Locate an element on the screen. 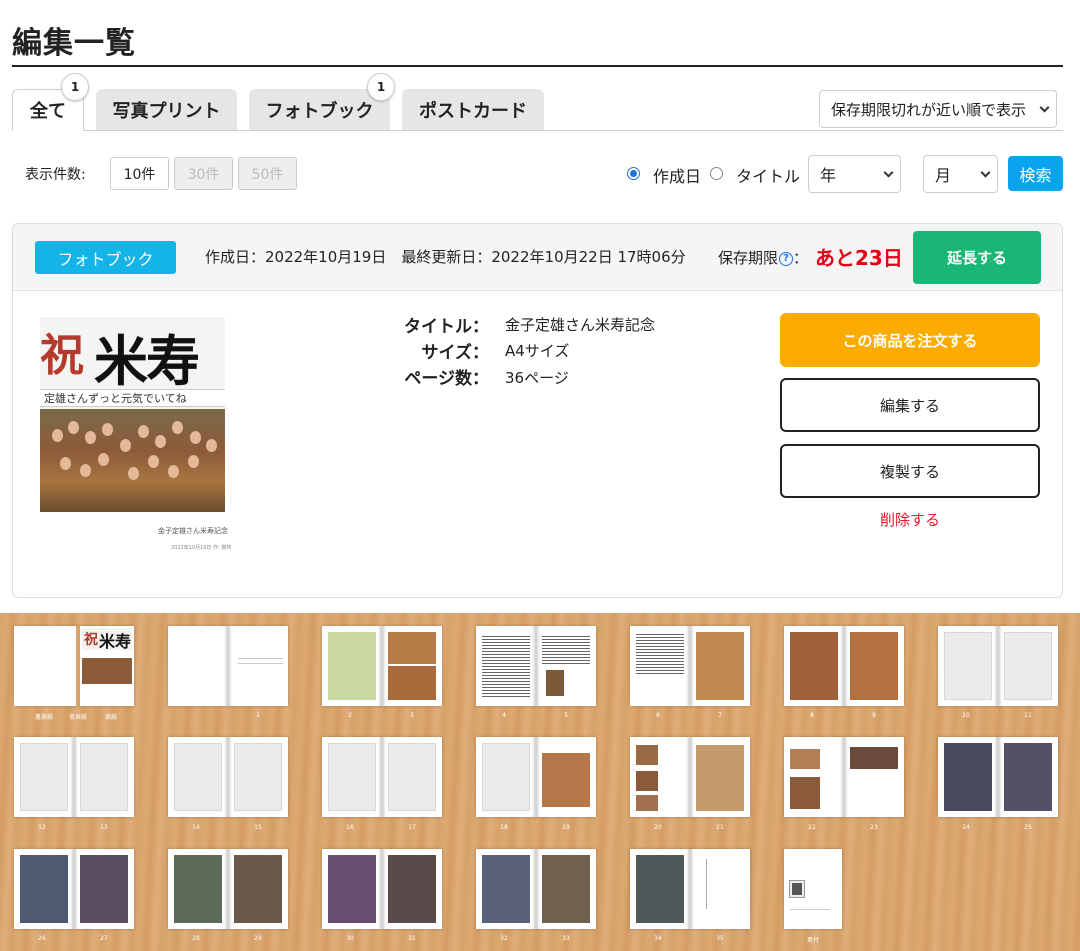  tab-photo-print: 写真プリント is located at coordinates (166, 109).